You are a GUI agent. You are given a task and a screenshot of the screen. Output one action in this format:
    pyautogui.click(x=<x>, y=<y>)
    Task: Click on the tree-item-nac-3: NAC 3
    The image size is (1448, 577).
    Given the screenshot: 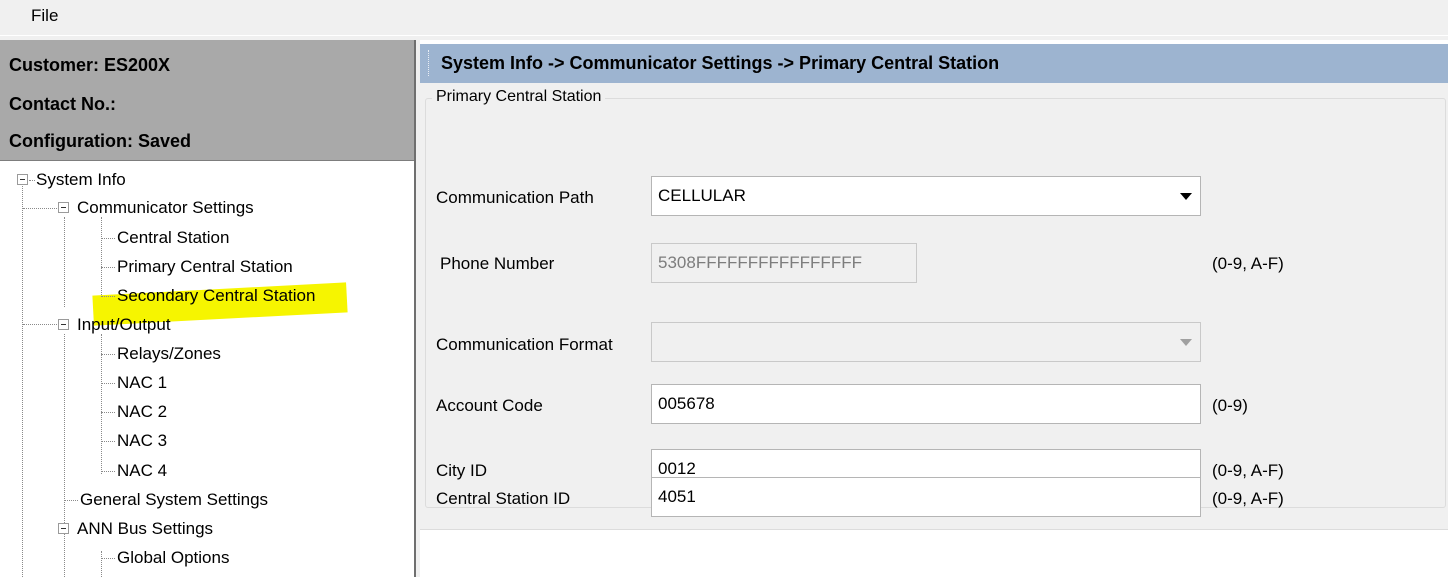 What is the action you would take?
    pyautogui.click(x=142, y=441)
    